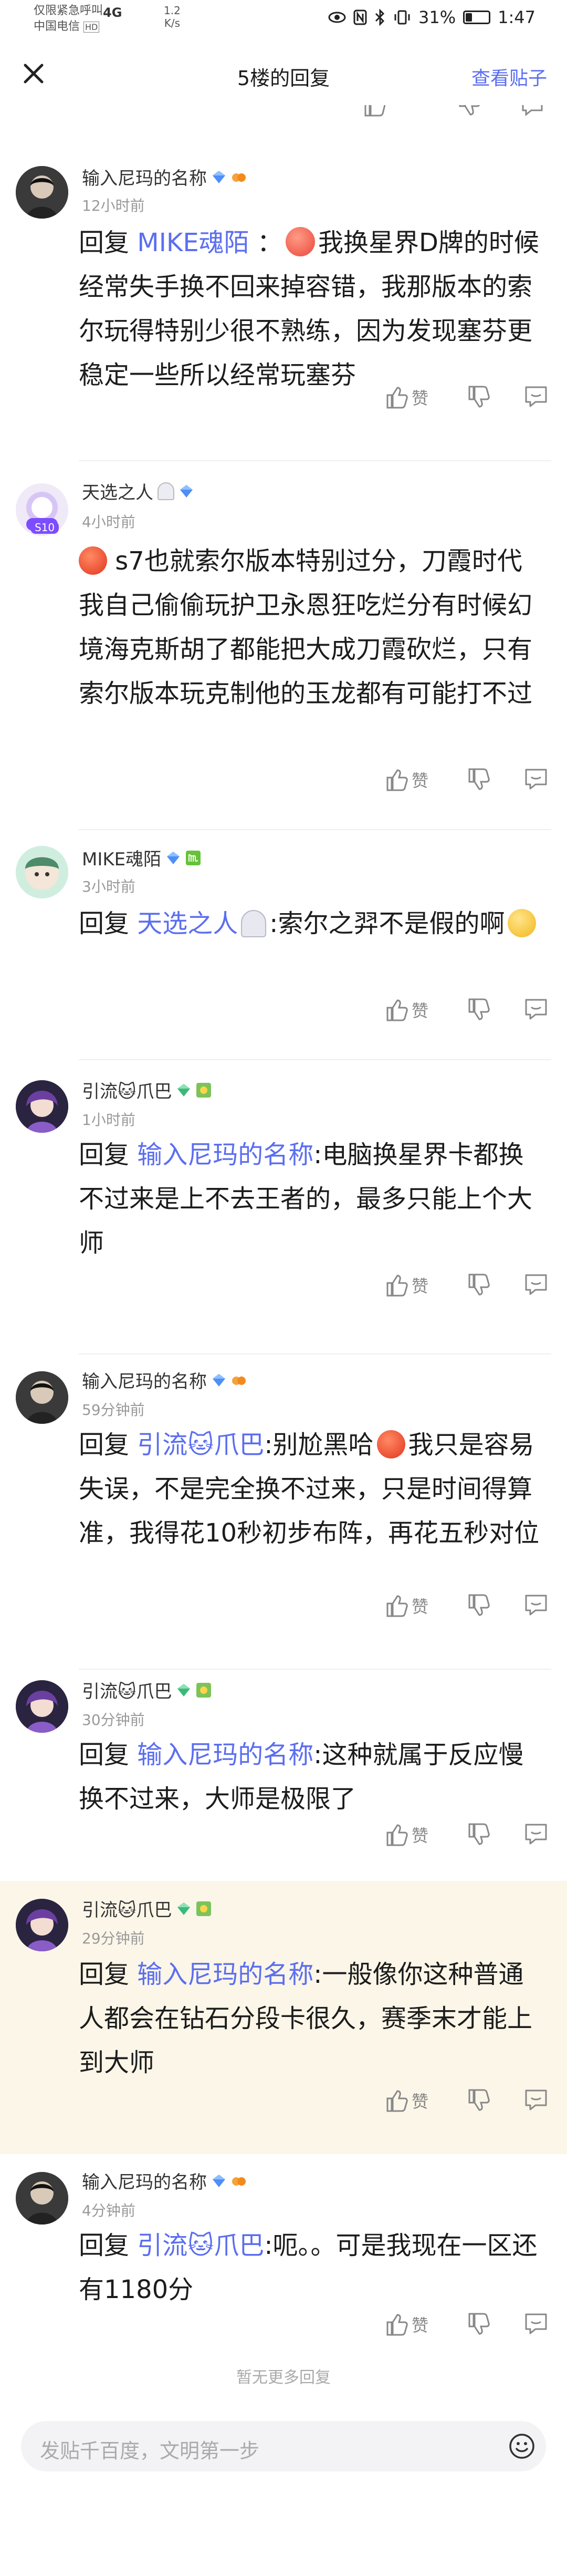 Image resolution: width=567 pixels, height=2576 pixels. What do you see at coordinates (419, 1286) in the screenshot?
I see `like-label: 赞` at bounding box center [419, 1286].